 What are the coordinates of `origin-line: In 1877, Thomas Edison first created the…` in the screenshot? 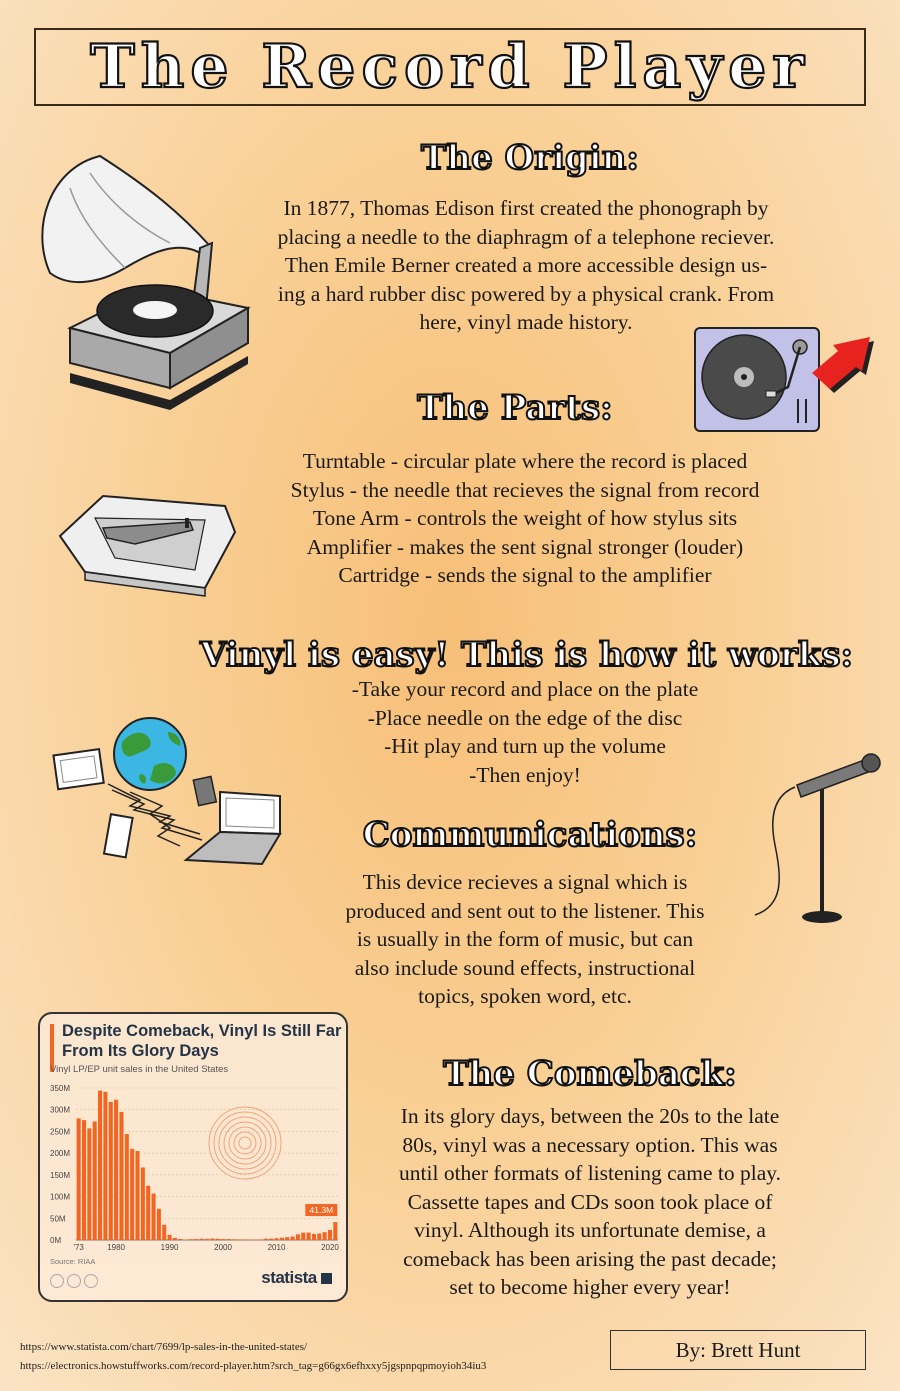 It's located at (526, 208).